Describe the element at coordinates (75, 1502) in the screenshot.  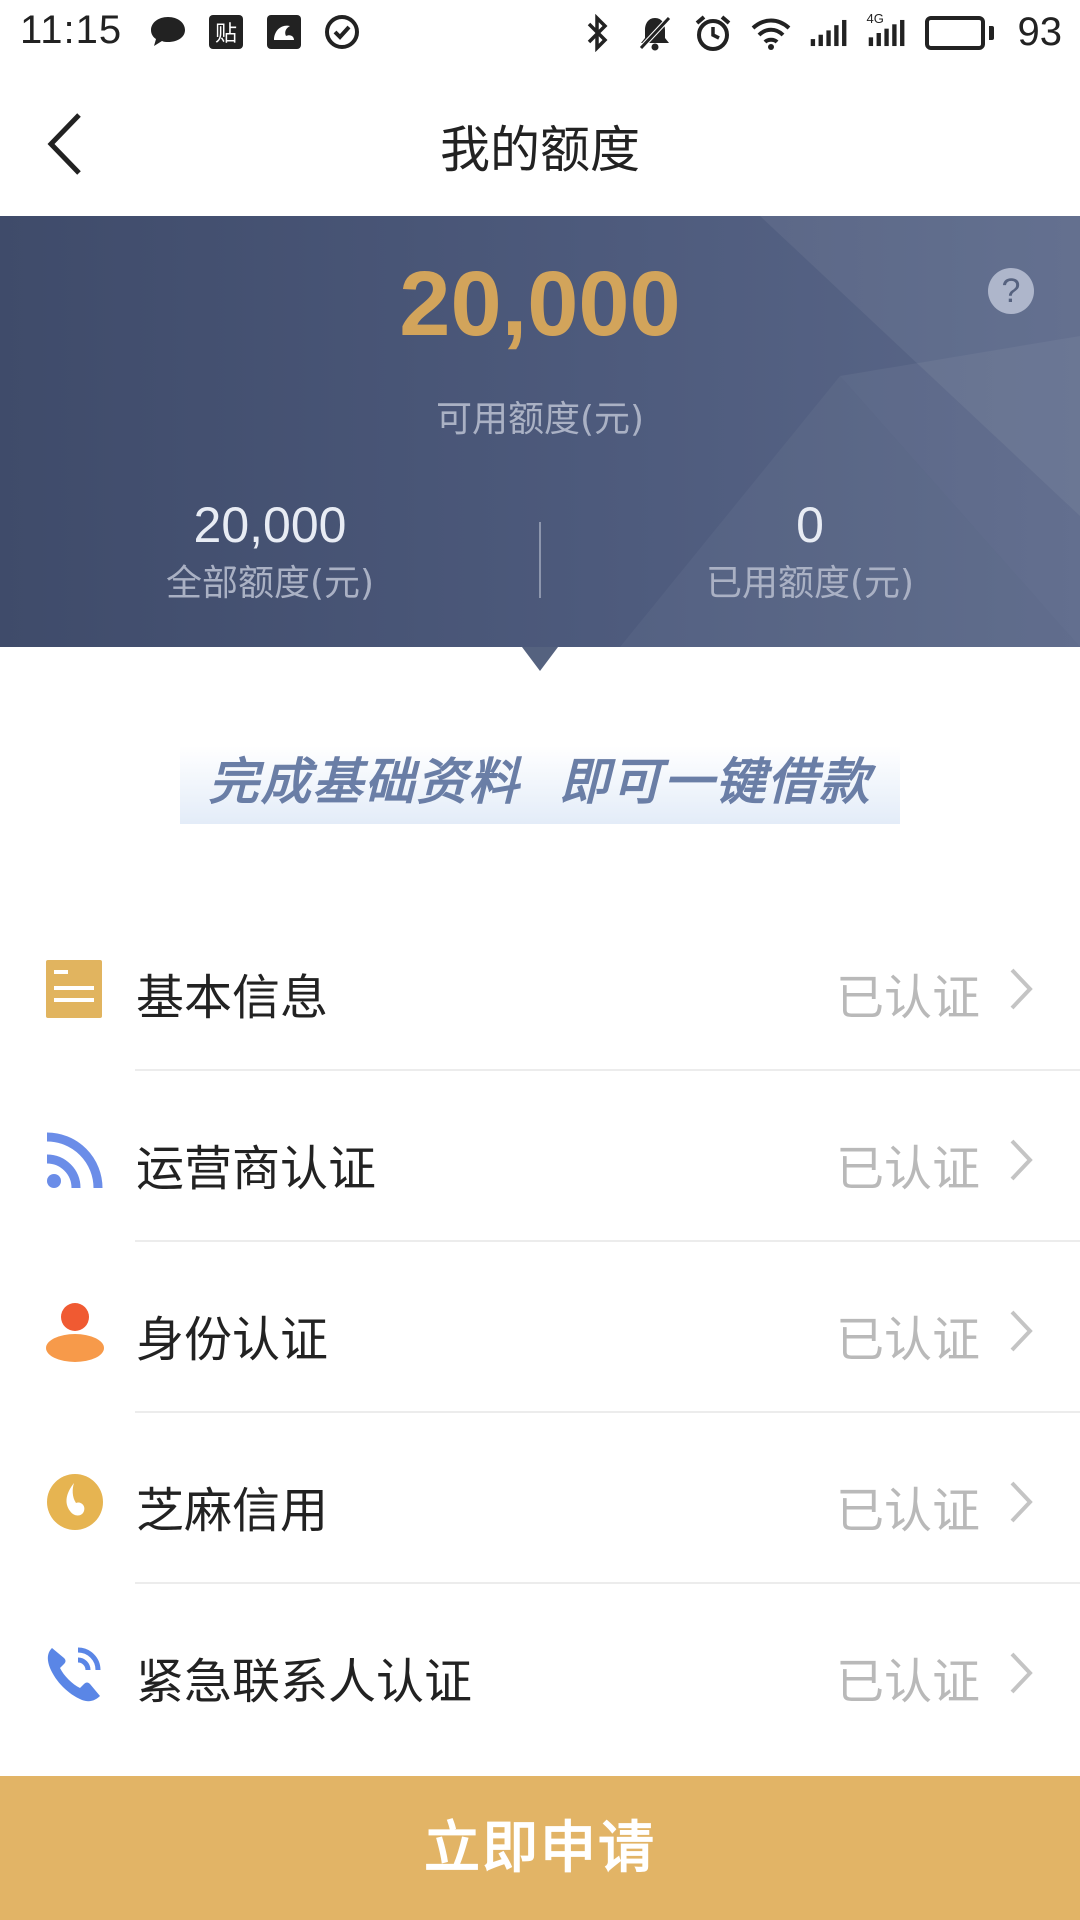
I see `sesame-icon` at that location.